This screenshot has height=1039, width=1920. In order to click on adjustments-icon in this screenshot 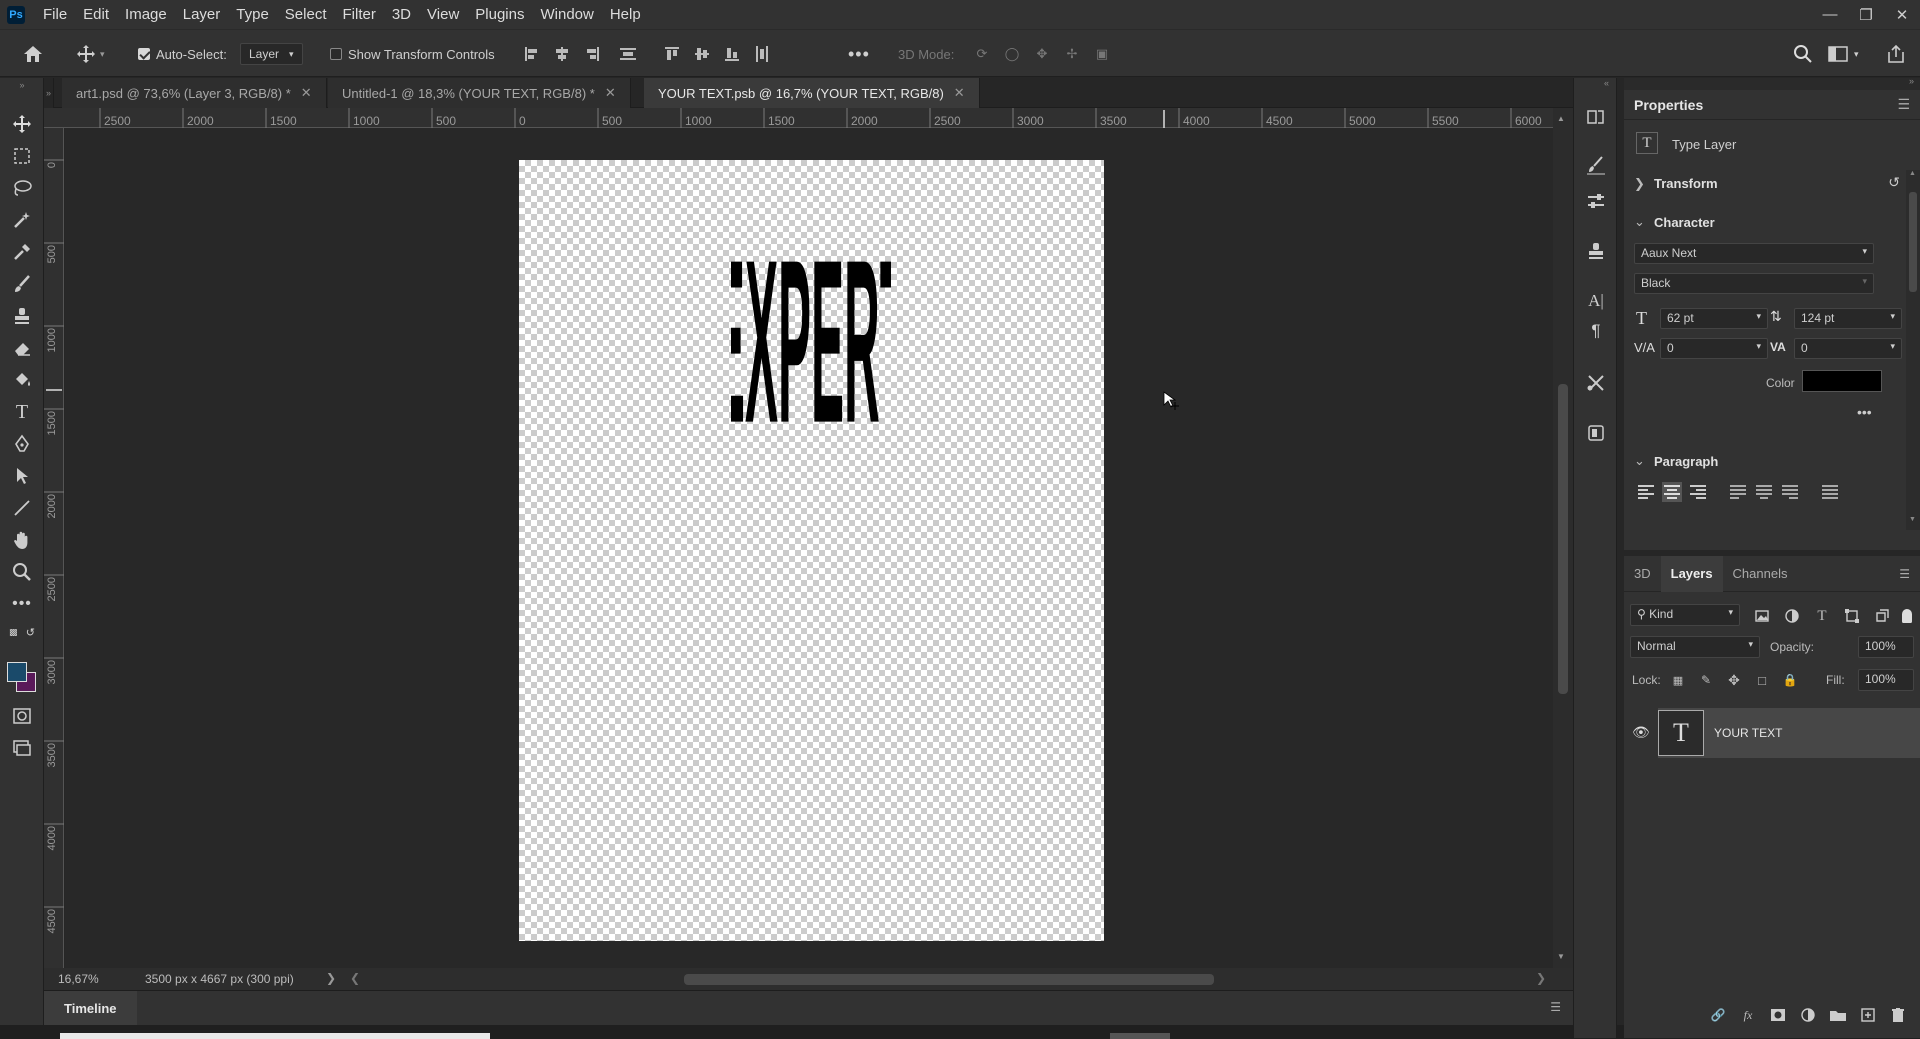, I will do `click(1596, 201)`.